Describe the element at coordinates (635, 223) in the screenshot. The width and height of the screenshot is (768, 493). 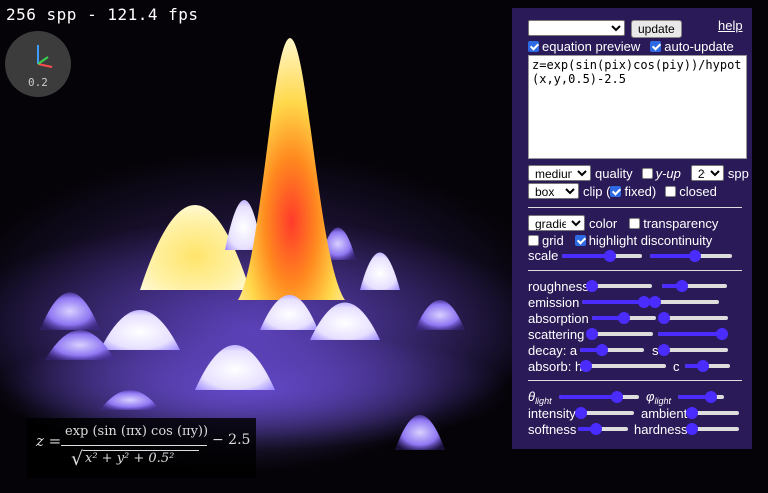
I see `transparency-checkbox` at that location.